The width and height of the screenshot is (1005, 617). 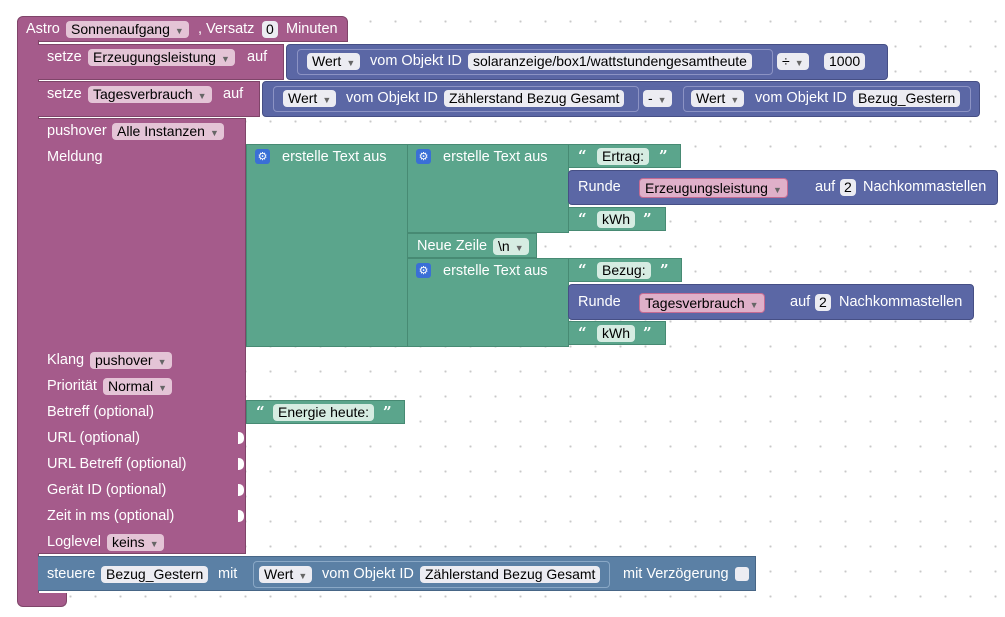 I want to click on target-object-field: Bezug_Gestern, so click(x=155, y=574).